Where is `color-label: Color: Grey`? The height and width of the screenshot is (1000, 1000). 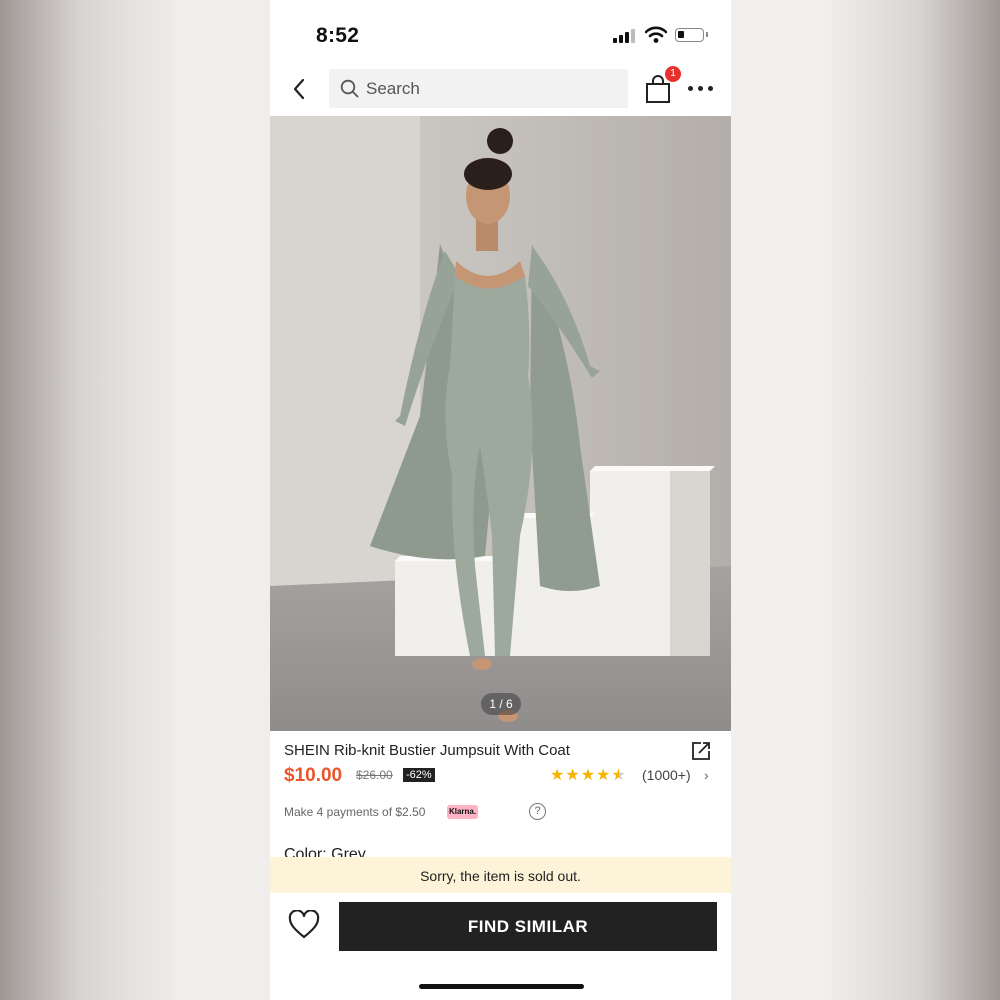
color-label: Color: Grey is located at coordinates (325, 851).